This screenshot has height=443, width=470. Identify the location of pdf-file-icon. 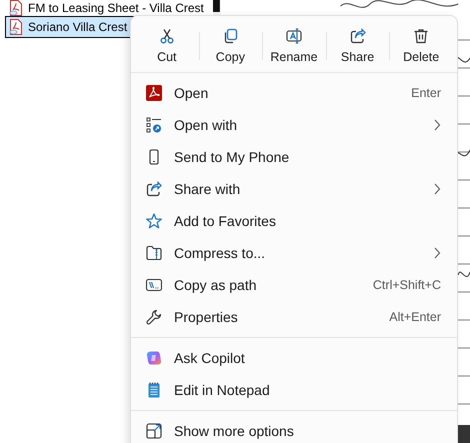
(16, 27).